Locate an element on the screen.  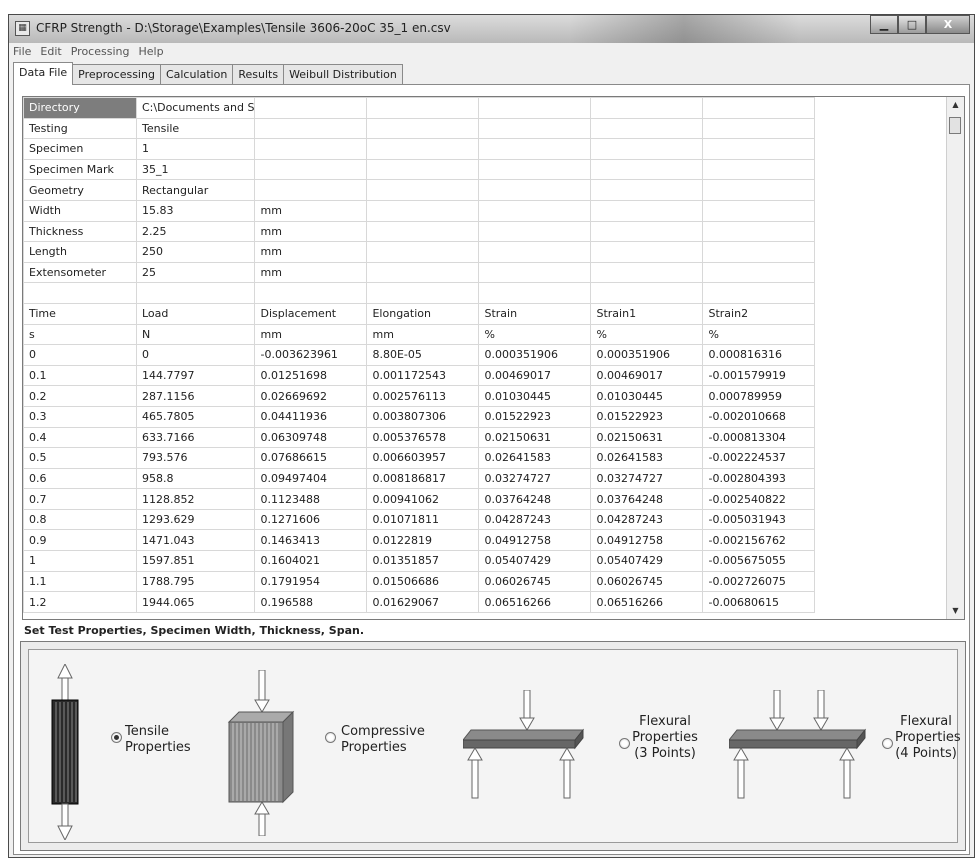
table-cell: s is located at coordinates (80, 334).